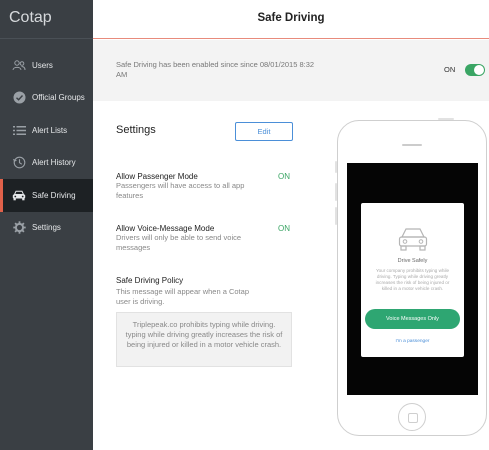 The width and height of the screenshot is (489, 450). What do you see at coordinates (19, 228) in the screenshot?
I see `gear-icon` at bounding box center [19, 228].